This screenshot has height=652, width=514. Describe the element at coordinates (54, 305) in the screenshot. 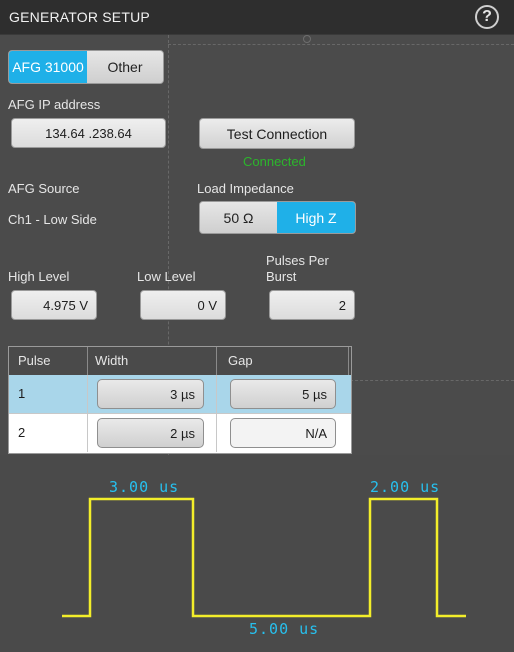

I see `high-level-field: 4.975 V` at that location.